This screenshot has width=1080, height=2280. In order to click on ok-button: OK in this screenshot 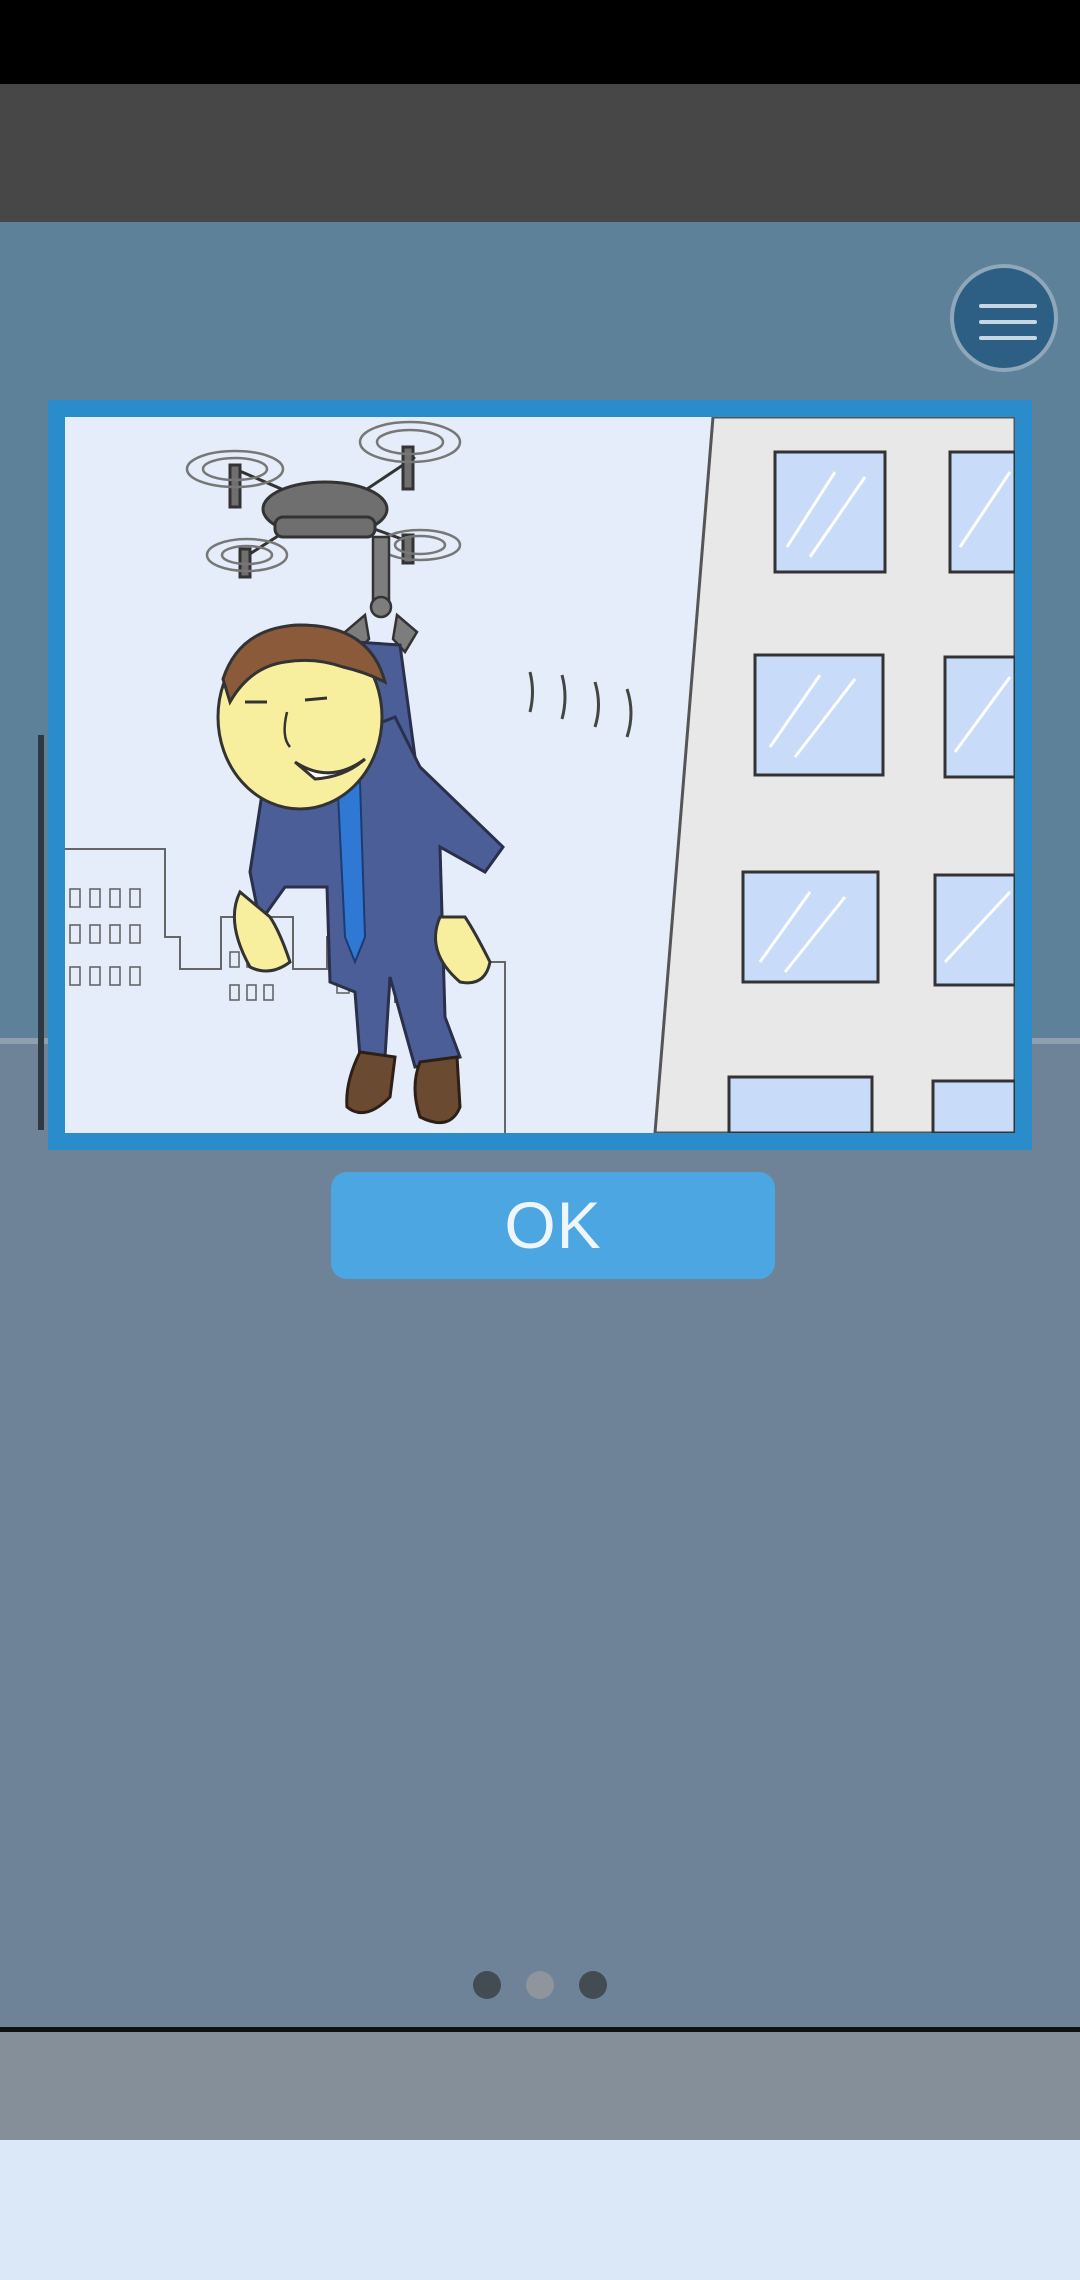, I will do `click(553, 1225)`.